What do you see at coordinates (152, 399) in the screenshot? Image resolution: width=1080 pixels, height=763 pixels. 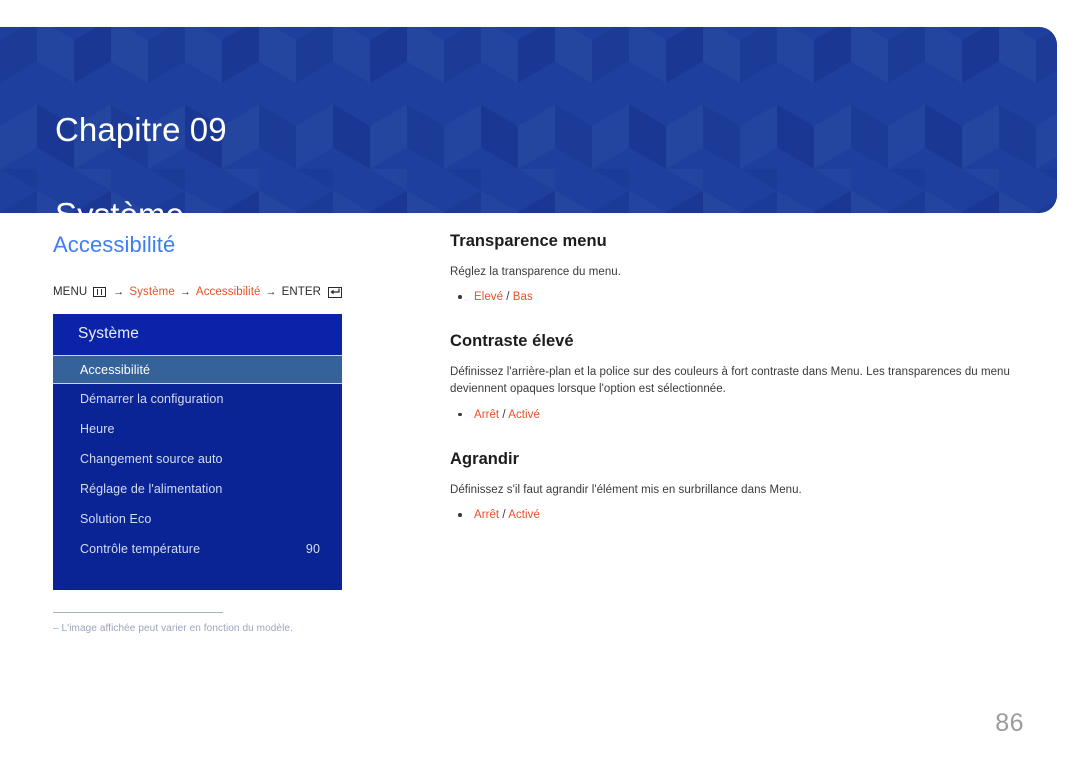 I see `osd-item-label: Démarrer la configuration` at bounding box center [152, 399].